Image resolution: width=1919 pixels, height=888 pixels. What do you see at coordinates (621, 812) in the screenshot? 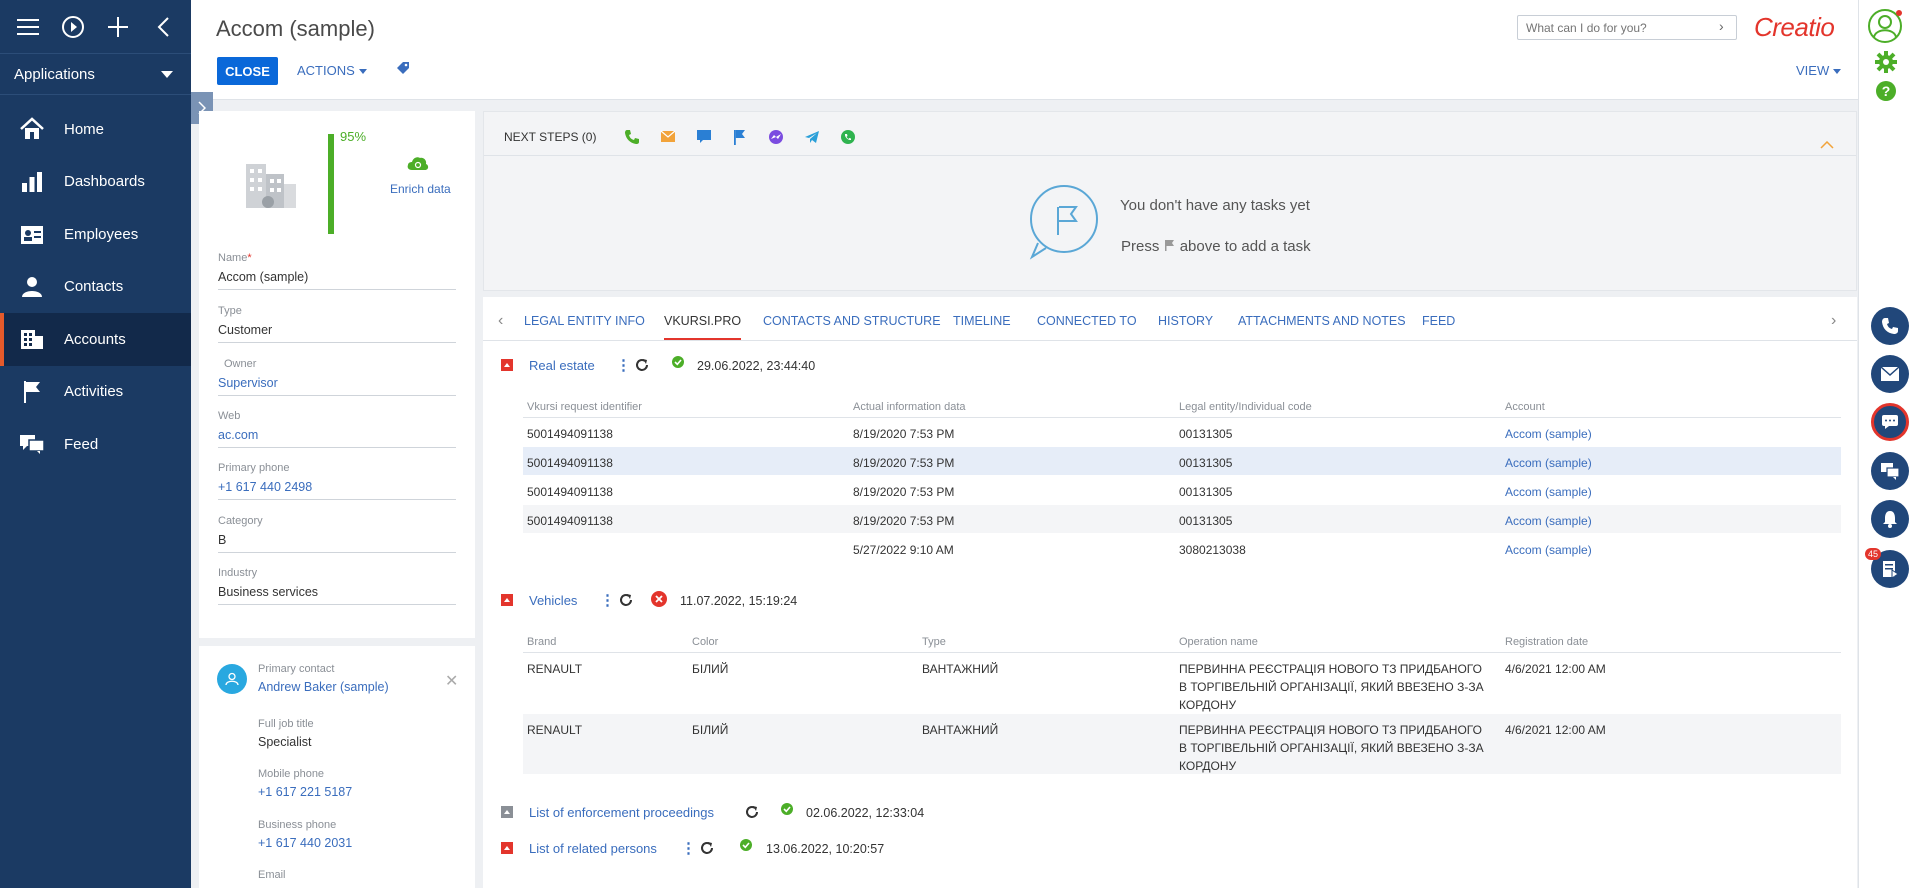
I see `enforcement-title: List of enforcement proceedings` at bounding box center [621, 812].